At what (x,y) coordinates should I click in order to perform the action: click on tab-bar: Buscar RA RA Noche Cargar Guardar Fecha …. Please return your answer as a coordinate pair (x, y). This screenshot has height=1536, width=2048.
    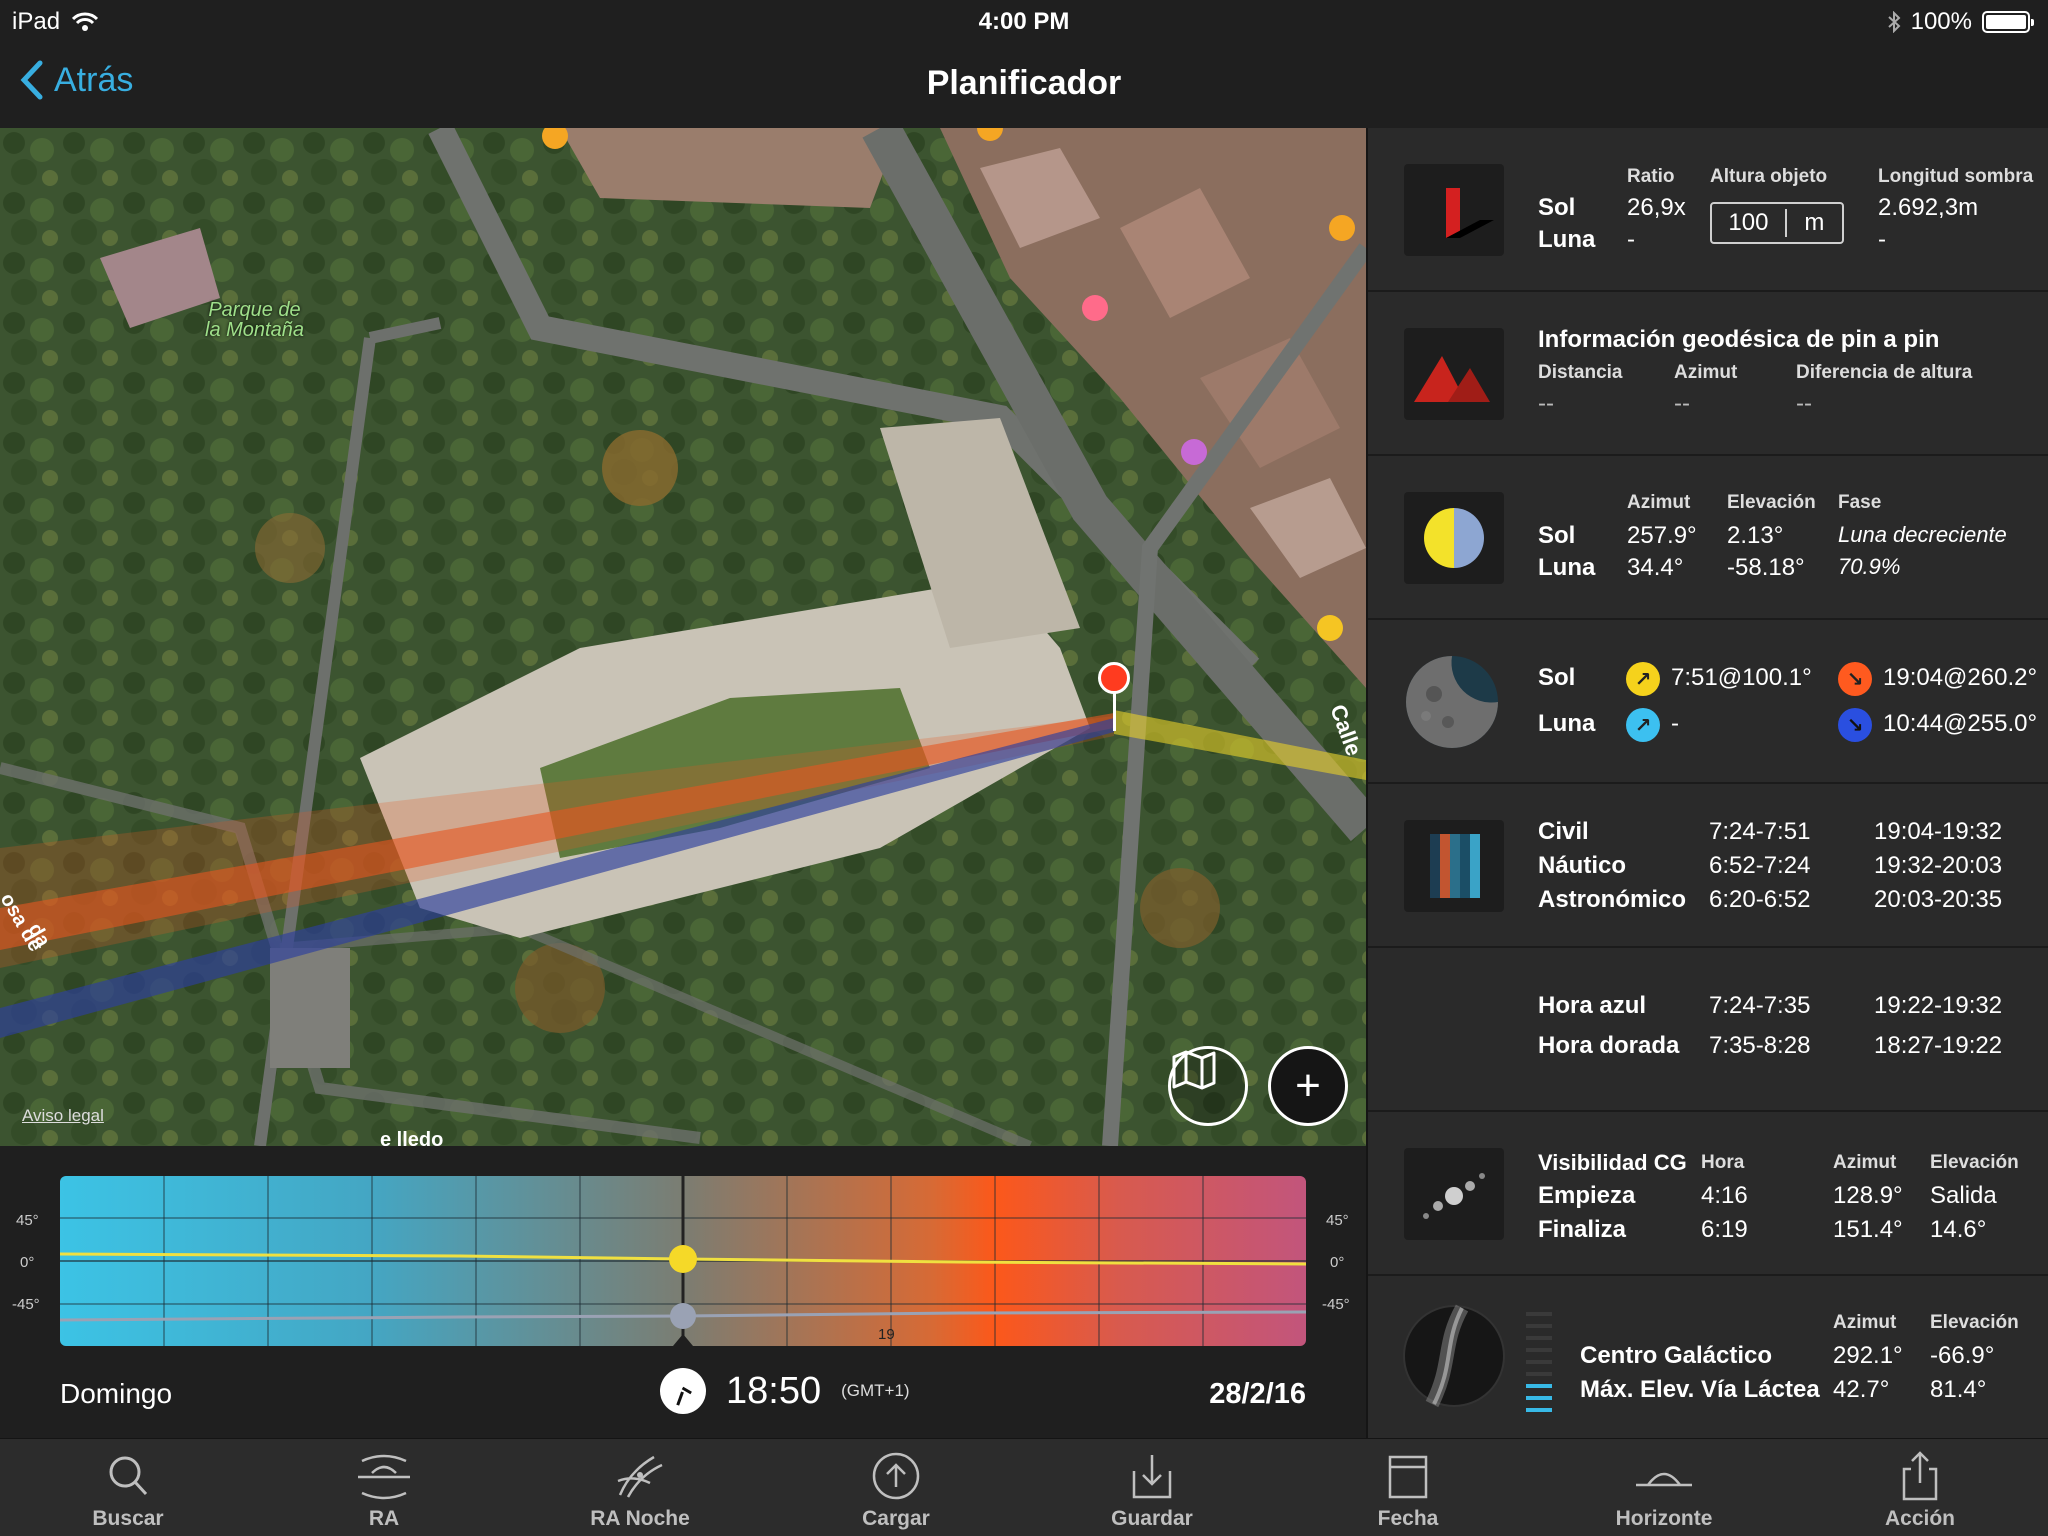
    Looking at the image, I should click on (1024, 1487).